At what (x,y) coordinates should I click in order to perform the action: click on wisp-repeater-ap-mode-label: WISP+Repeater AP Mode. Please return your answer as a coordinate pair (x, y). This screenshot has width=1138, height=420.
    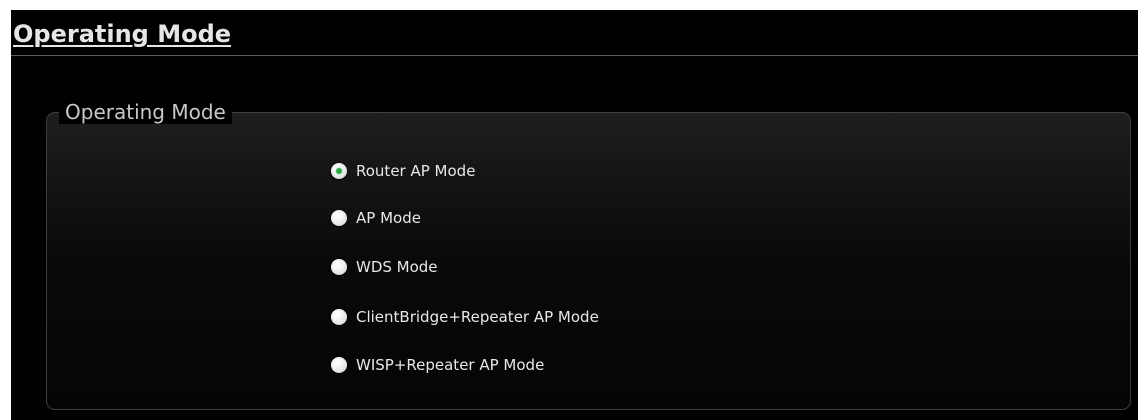
    Looking at the image, I should click on (450, 365).